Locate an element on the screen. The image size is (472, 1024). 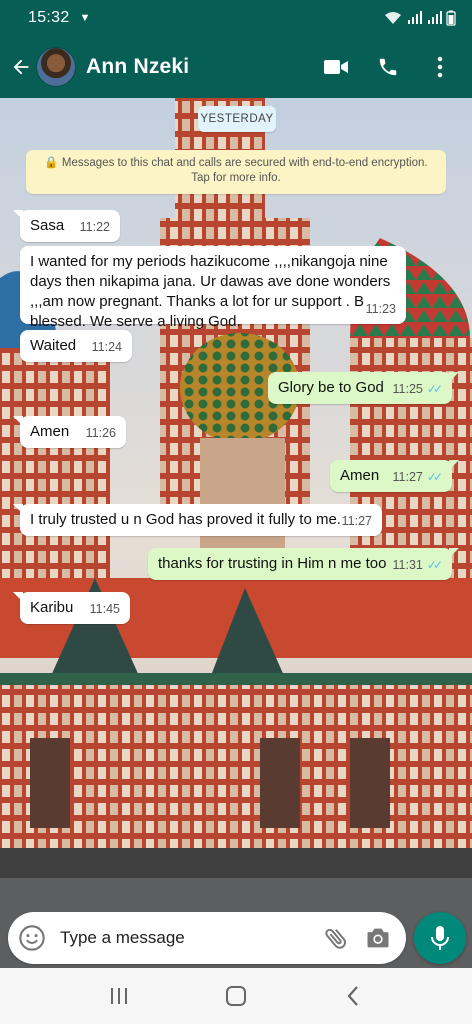
message-time: 11:27 is located at coordinates (356, 521).